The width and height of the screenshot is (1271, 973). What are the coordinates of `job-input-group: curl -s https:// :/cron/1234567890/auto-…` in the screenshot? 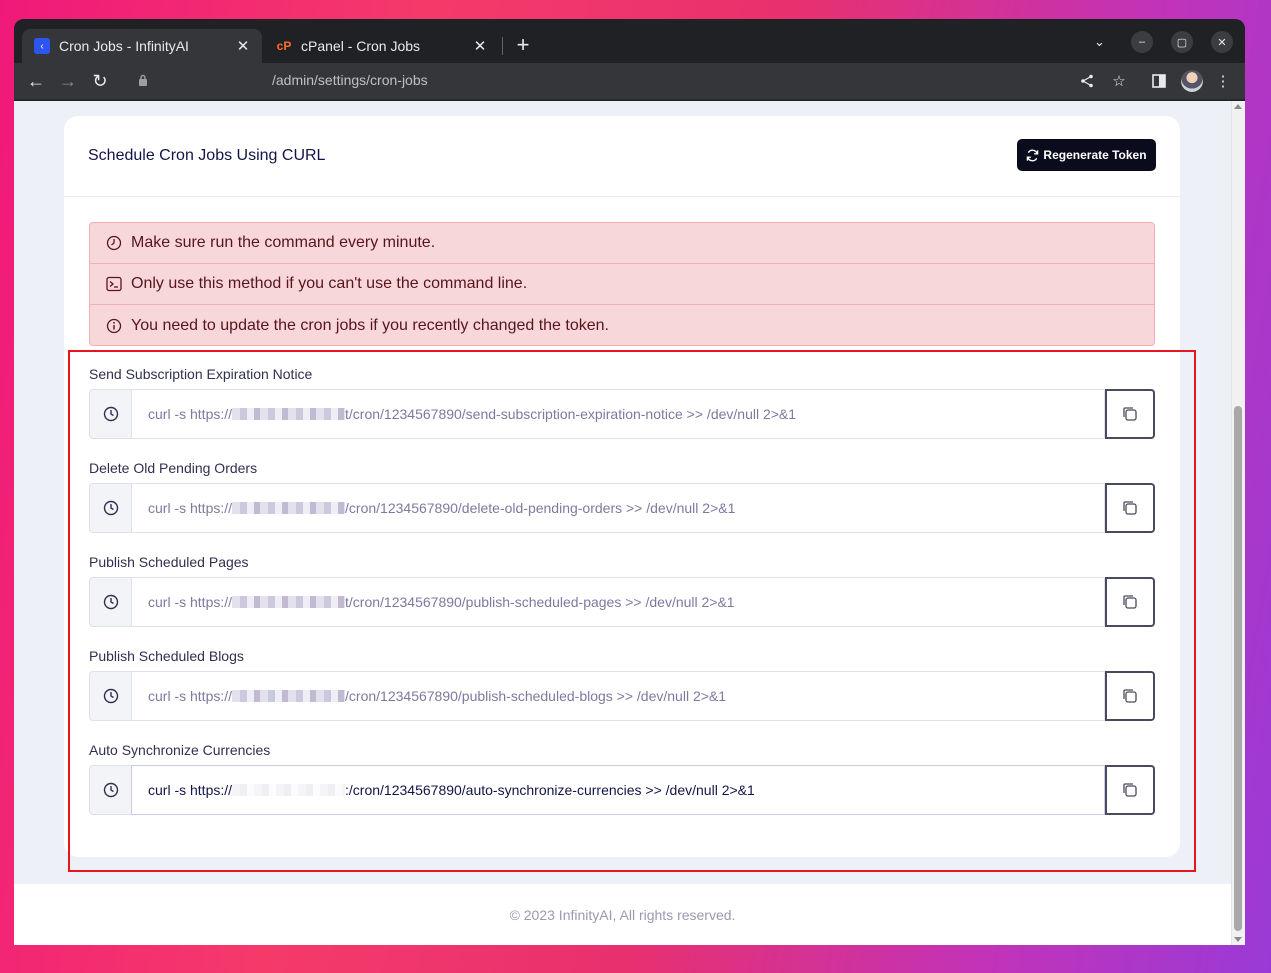 It's located at (622, 790).